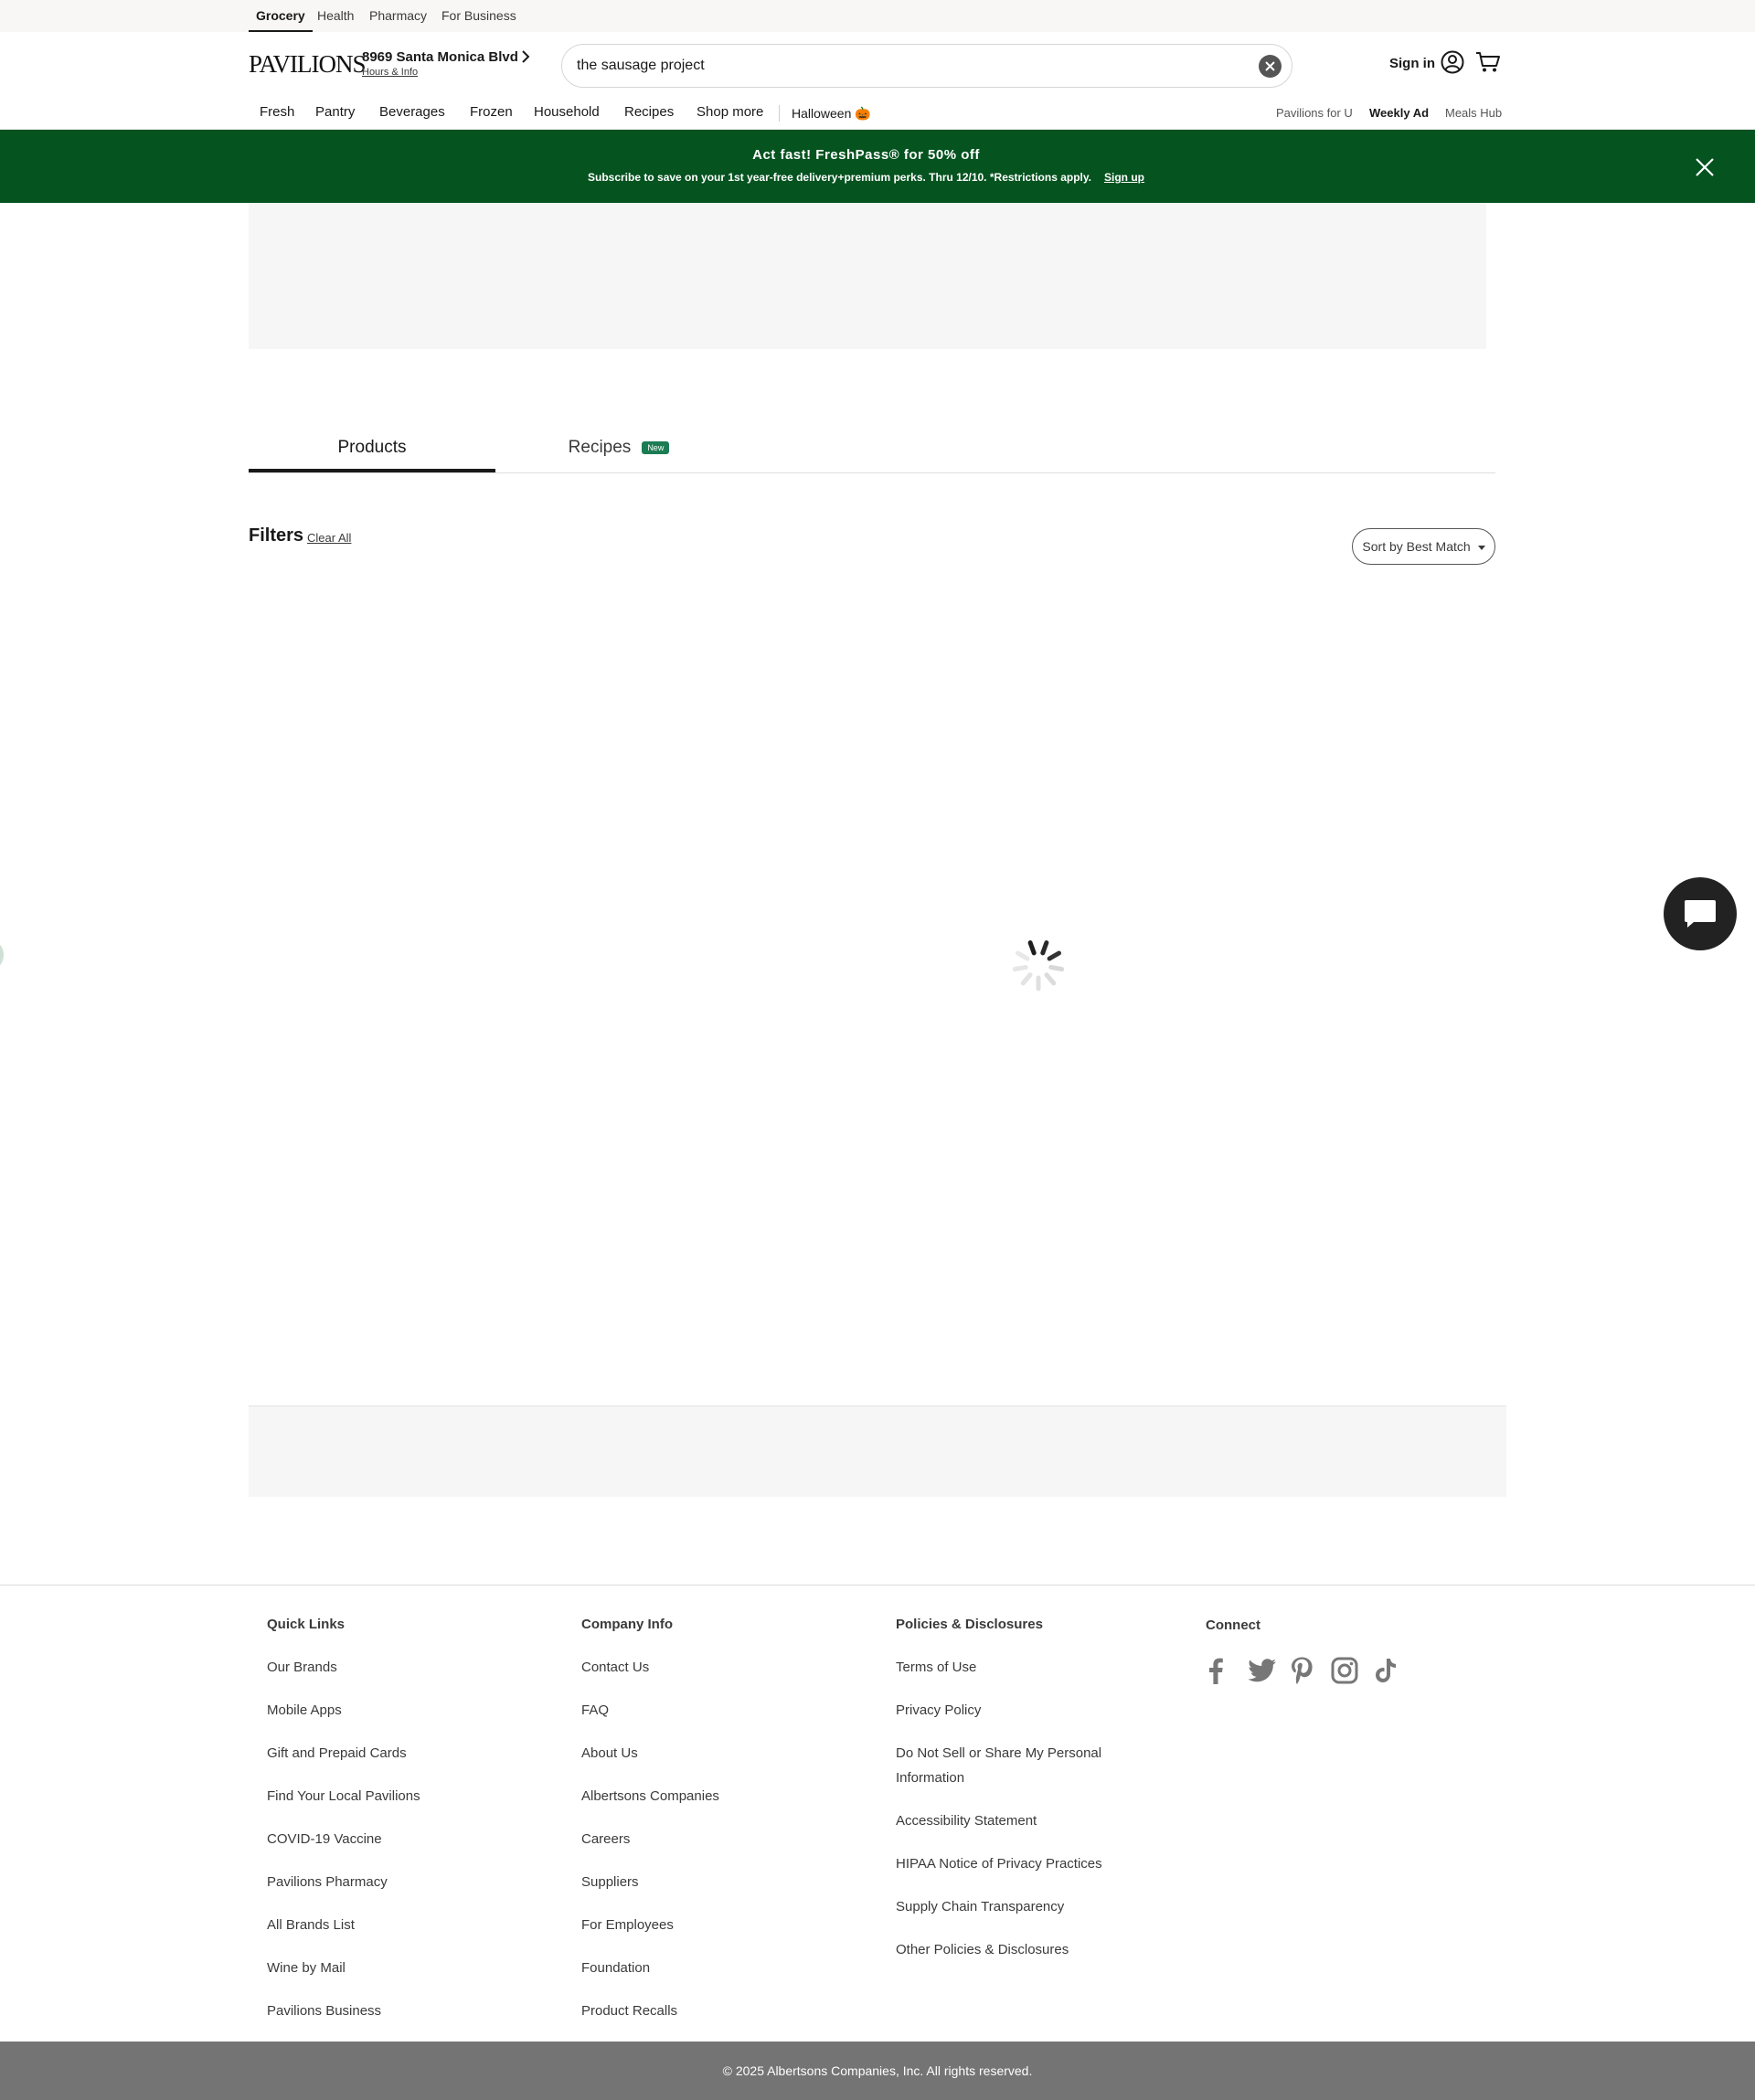 The width and height of the screenshot is (1755, 2100). Describe the element at coordinates (302, 1667) in the screenshot. I see `footer-link: Our Brands` at that location.